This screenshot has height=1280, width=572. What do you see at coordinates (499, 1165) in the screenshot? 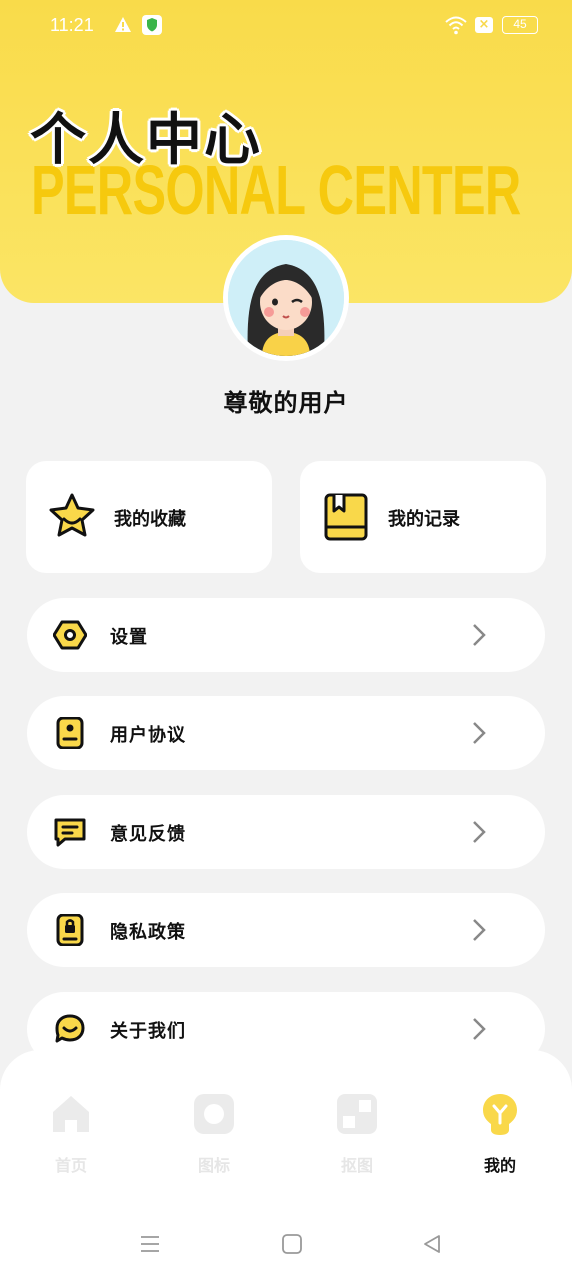
I see `tab-label: 我的` at bounding box center [499, 1165].